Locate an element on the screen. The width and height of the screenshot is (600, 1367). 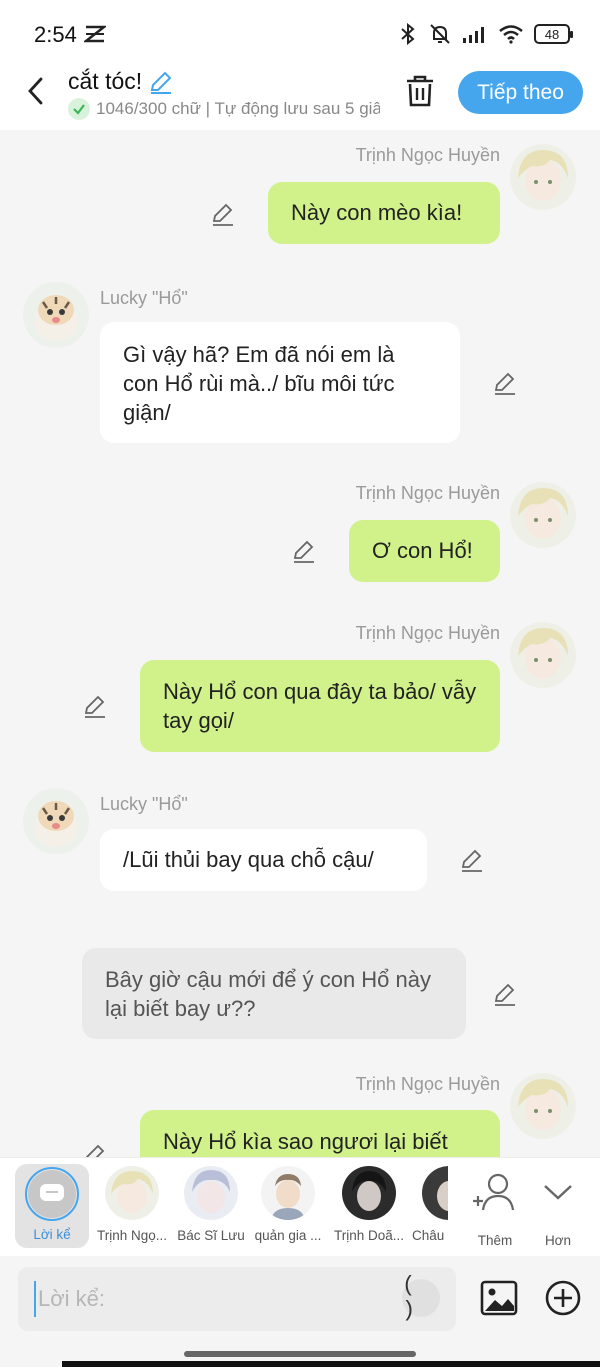
home-indicator is located at coordinates (300, 1354).